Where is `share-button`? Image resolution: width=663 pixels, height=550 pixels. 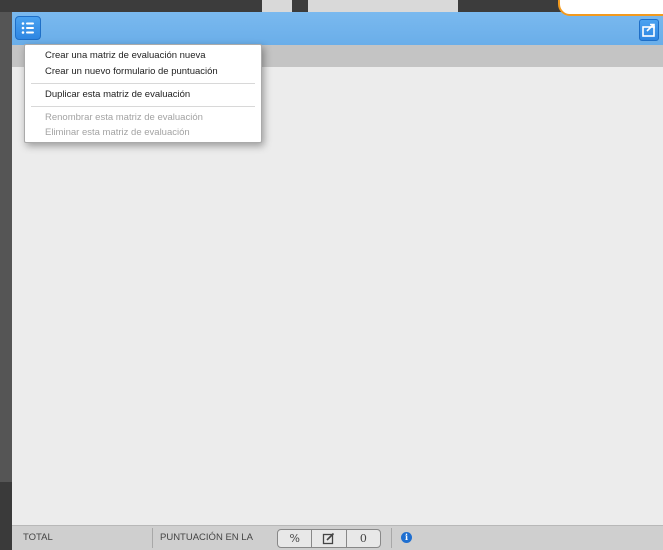
share-button is located at coordinates (649, 30).